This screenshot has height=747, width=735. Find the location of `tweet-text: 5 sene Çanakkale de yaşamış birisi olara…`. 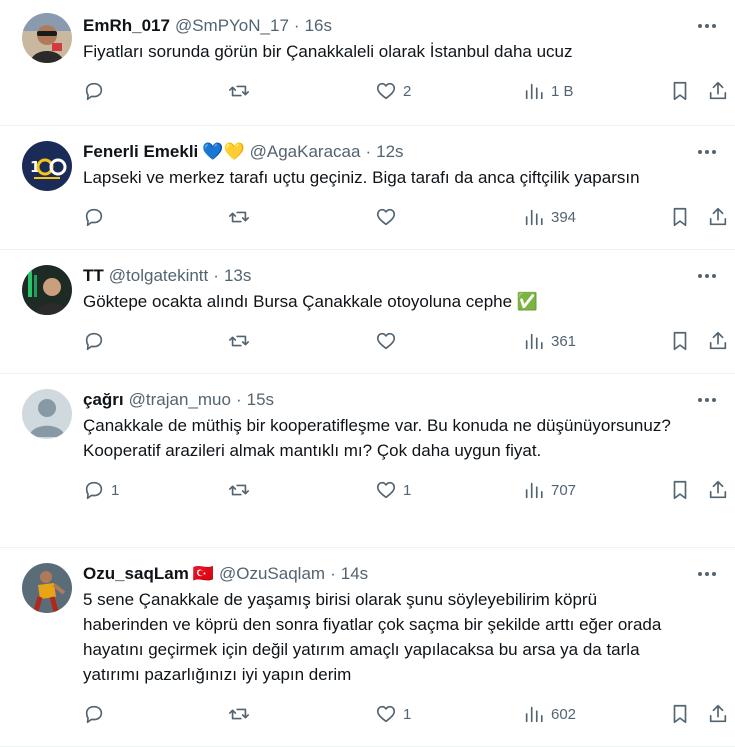

tweet-text: 5 sene Çanakkale de yaşamış birisi olara… is located at coordinates (372, 637).